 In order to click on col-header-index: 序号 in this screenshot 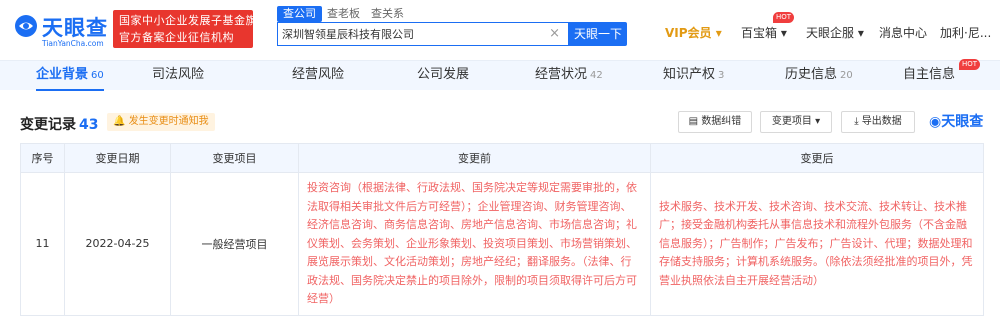, I will do `click(42, 158)`.